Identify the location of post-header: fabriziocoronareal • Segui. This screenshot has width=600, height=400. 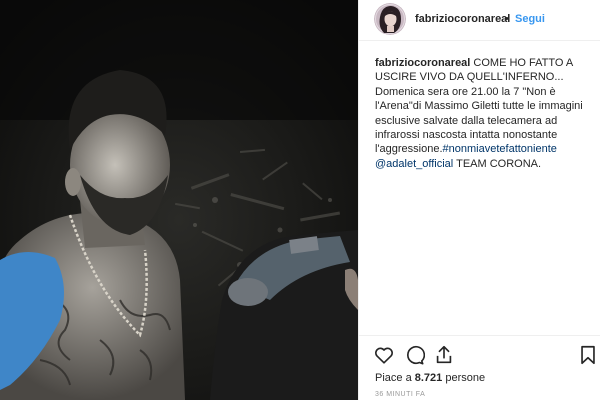
(479, 20).